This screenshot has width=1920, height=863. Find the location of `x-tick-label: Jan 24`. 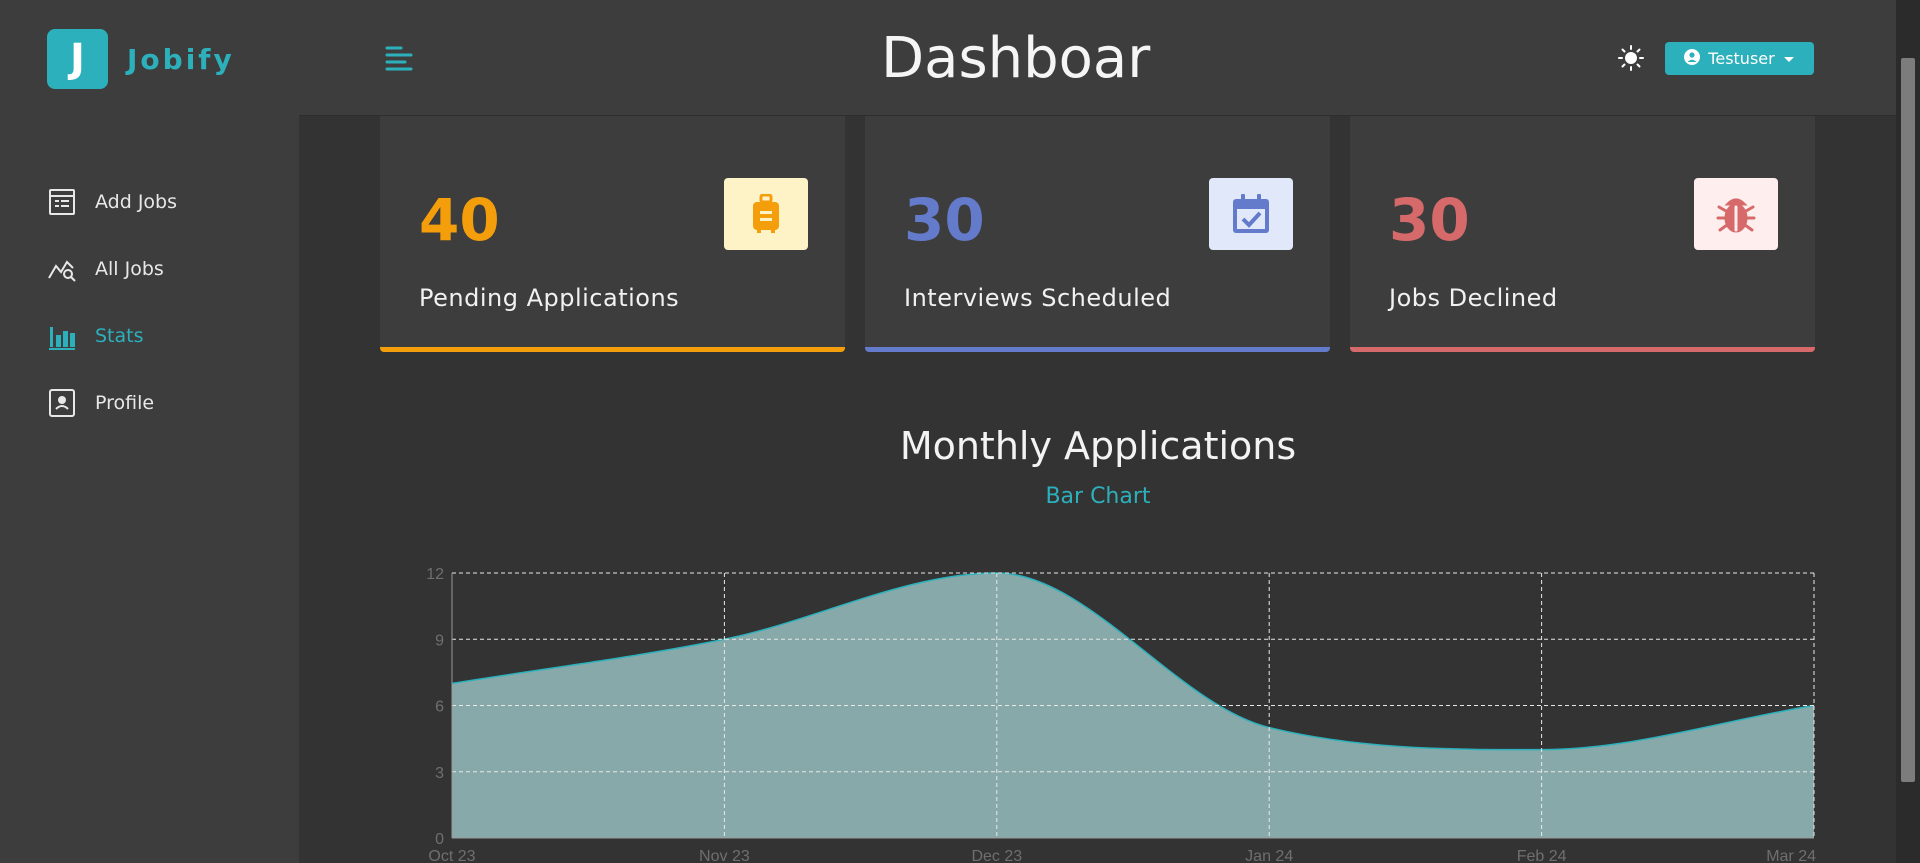

x-tick-label: Jan 24 is located at coordinates (1269, 855).